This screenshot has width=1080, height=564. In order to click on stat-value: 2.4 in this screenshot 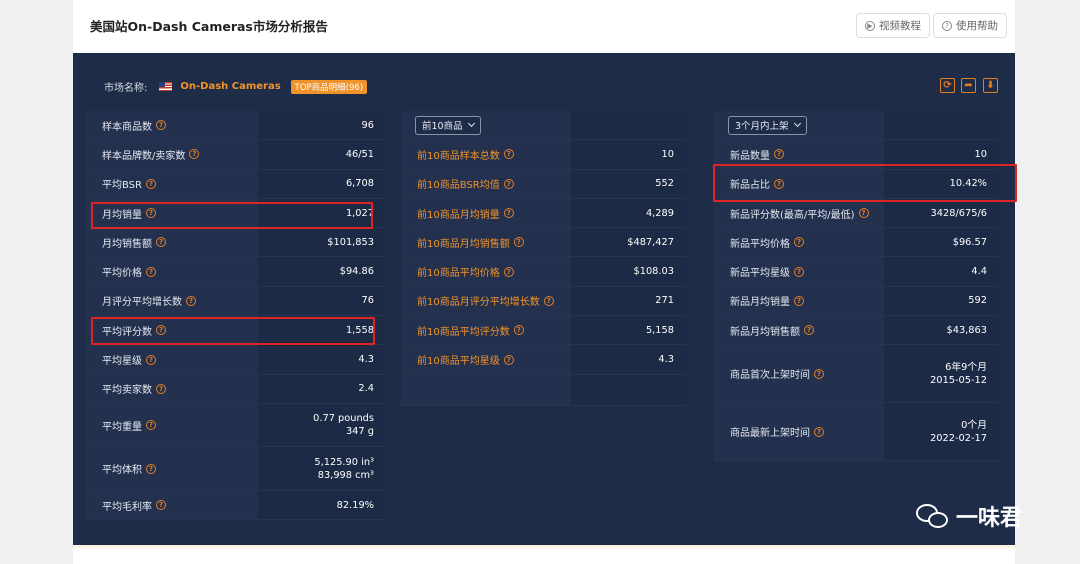, I will do `click(322, 388)`.